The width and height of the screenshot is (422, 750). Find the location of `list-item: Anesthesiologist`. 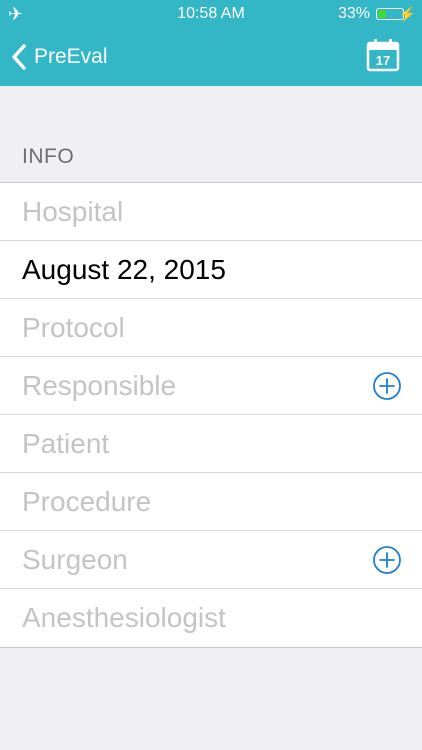

list-item: Anesthesiologist is located at coordinates (211, 618).